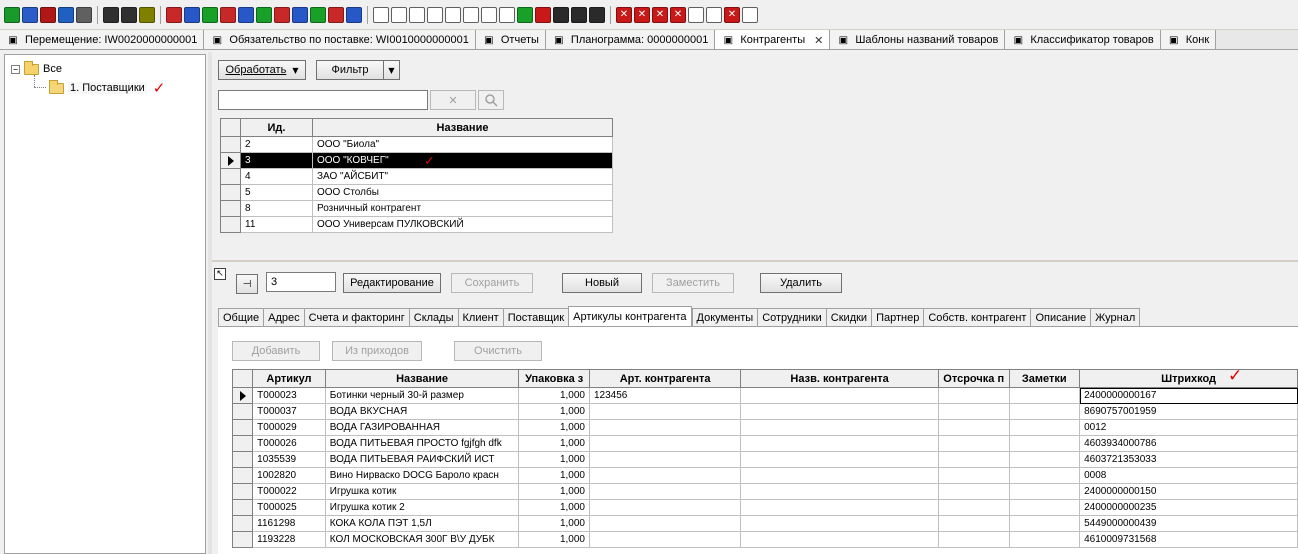  Describe the element at coordinates (1188, 459) in the screenshot. I see `cell-barcode: 4603721353033` at that location.